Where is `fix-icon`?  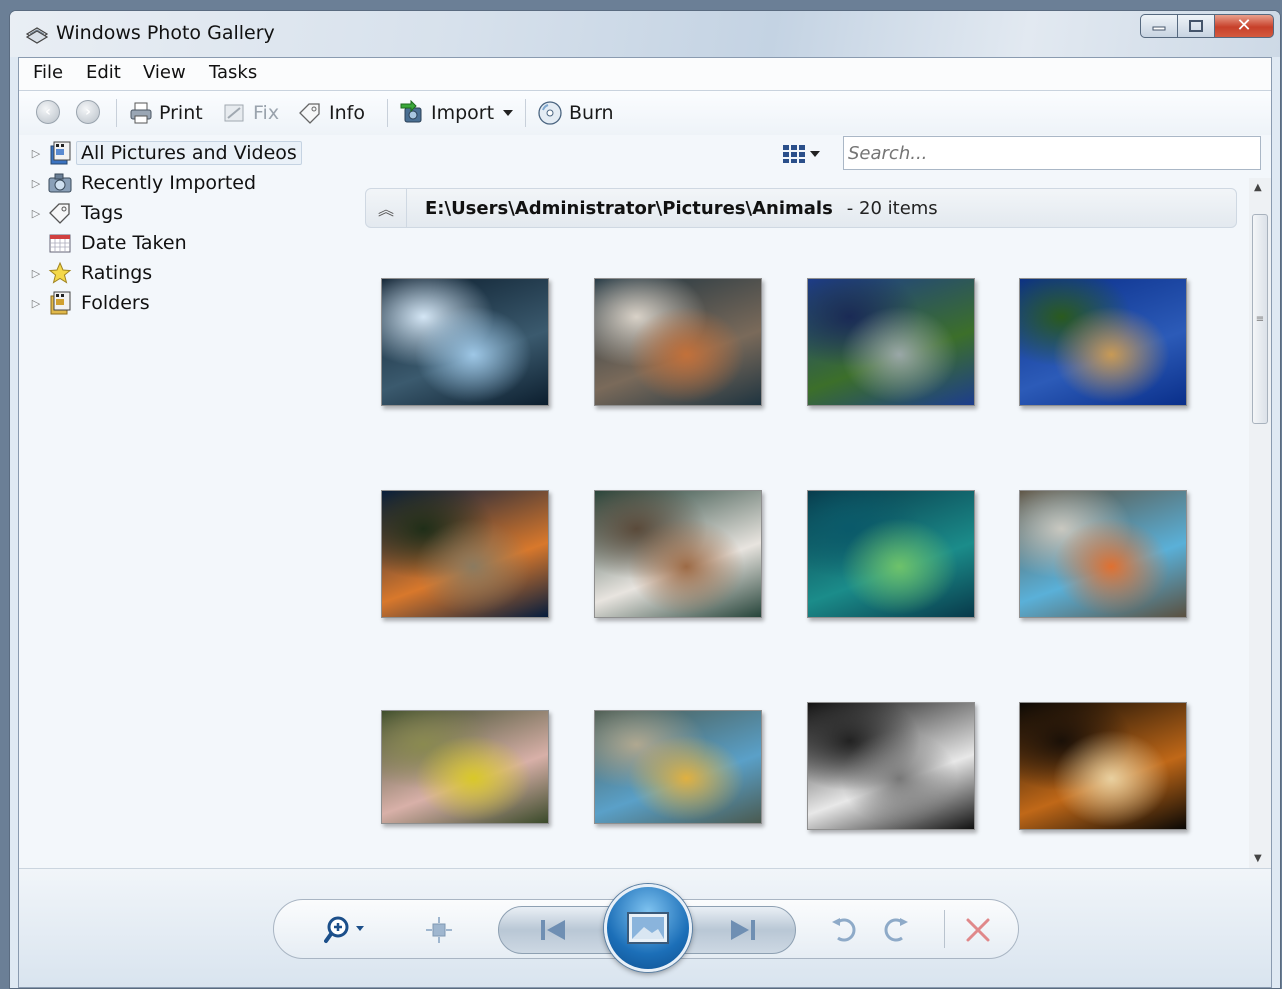
fix-icon is located at coordinates (234, 113).